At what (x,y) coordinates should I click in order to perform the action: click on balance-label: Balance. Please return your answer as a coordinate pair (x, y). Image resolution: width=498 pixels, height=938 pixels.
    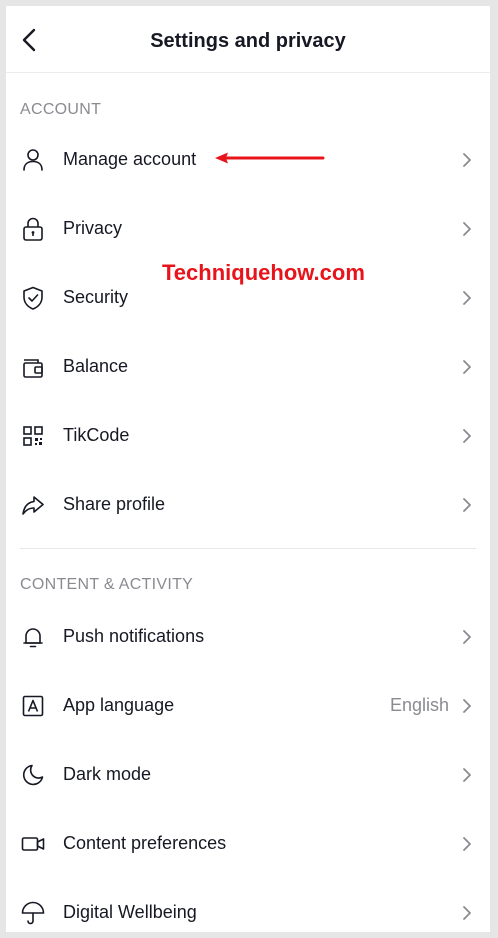
    Looking at the image, I should click on (96, 366).